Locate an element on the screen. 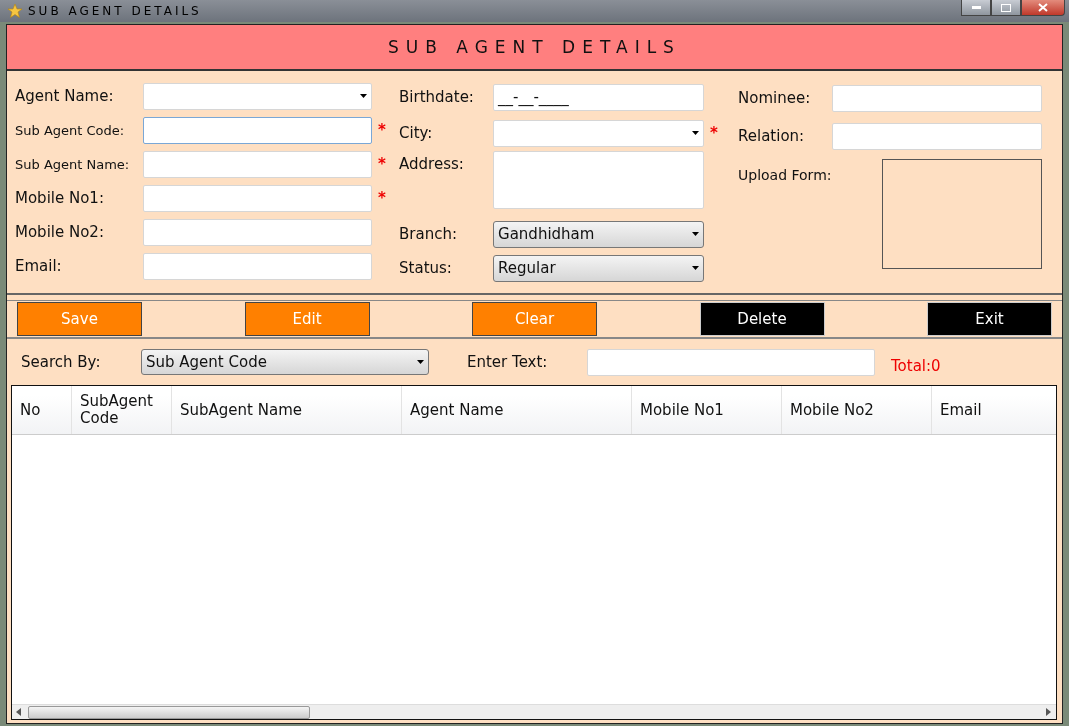 This screenshot has height=726, width=1069. minimize-button is located at coordinates (976, 8).